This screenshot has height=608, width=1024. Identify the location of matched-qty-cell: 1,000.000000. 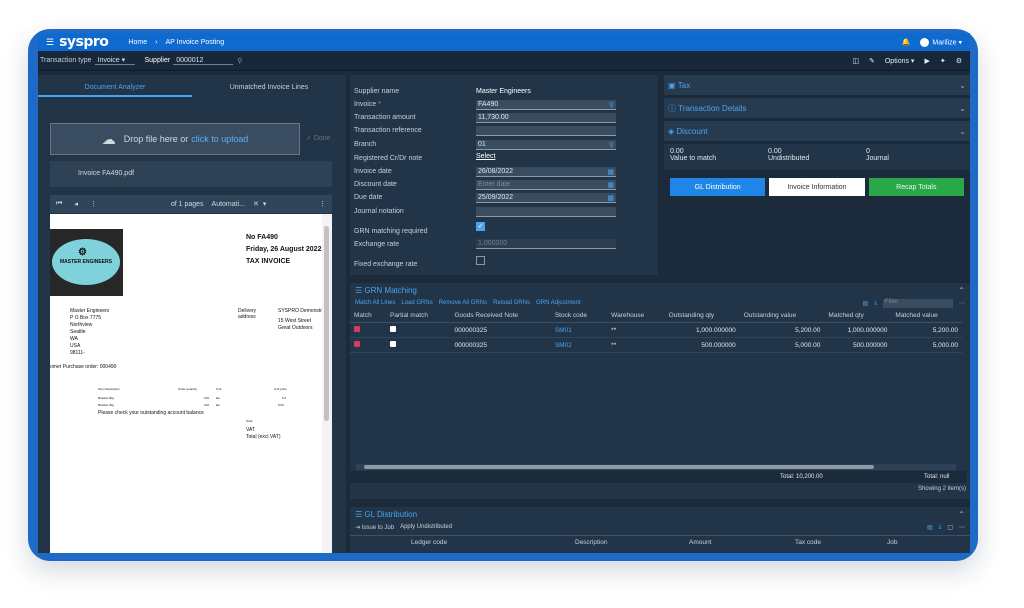
(858, 330).